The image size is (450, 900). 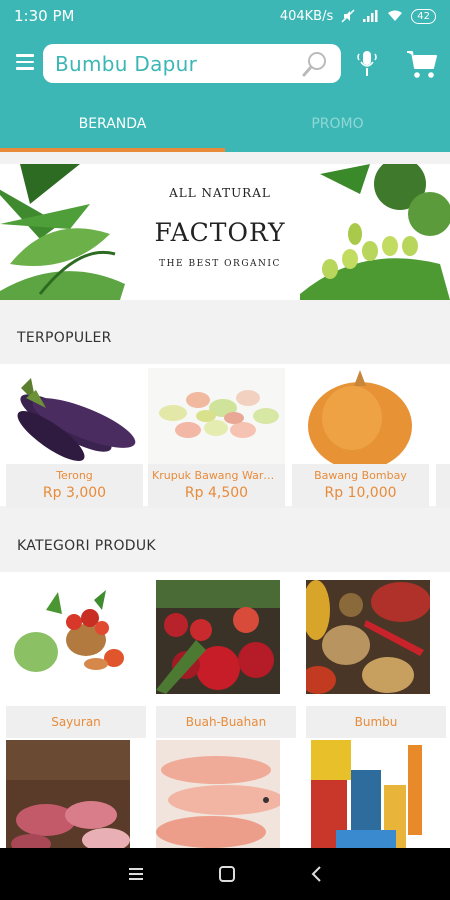 I want to click on product-image-bawang-bombay, so click(x=360, y=416).